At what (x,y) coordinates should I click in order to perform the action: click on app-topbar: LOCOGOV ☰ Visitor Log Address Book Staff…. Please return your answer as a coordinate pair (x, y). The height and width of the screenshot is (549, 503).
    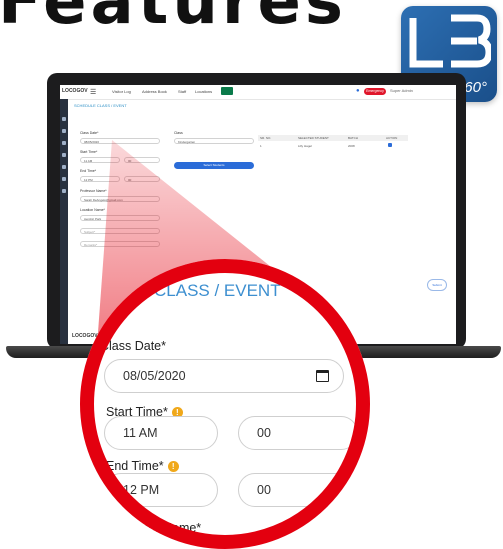
    Looking at the image, I should click on (258, 92).